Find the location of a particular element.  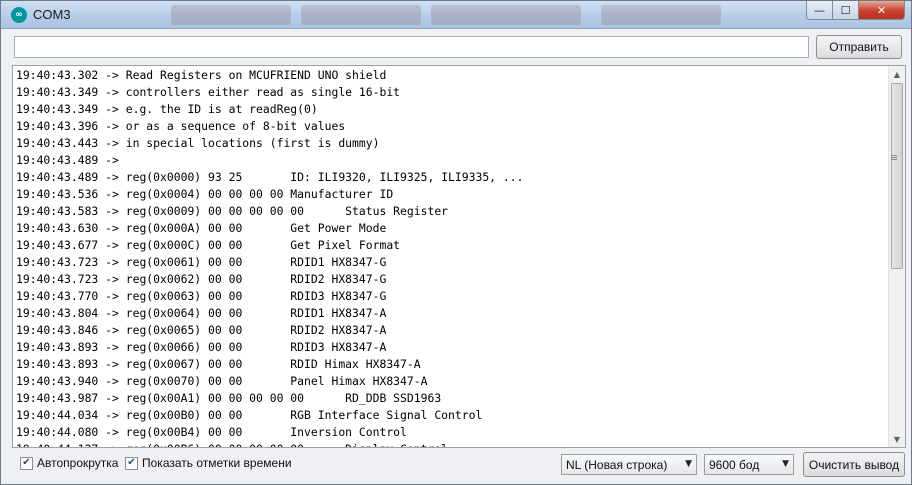

baud-rate-select: 9600 бод ▼ is located at coordinates (749, 464).